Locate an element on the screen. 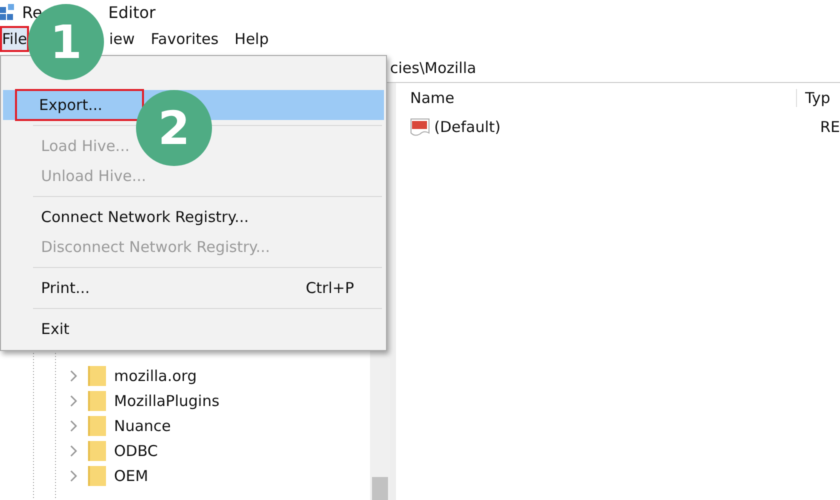 Image resolution: width=840 pixels, height=500 pixels. scroll-thumb is located at coordinates (380, 488).